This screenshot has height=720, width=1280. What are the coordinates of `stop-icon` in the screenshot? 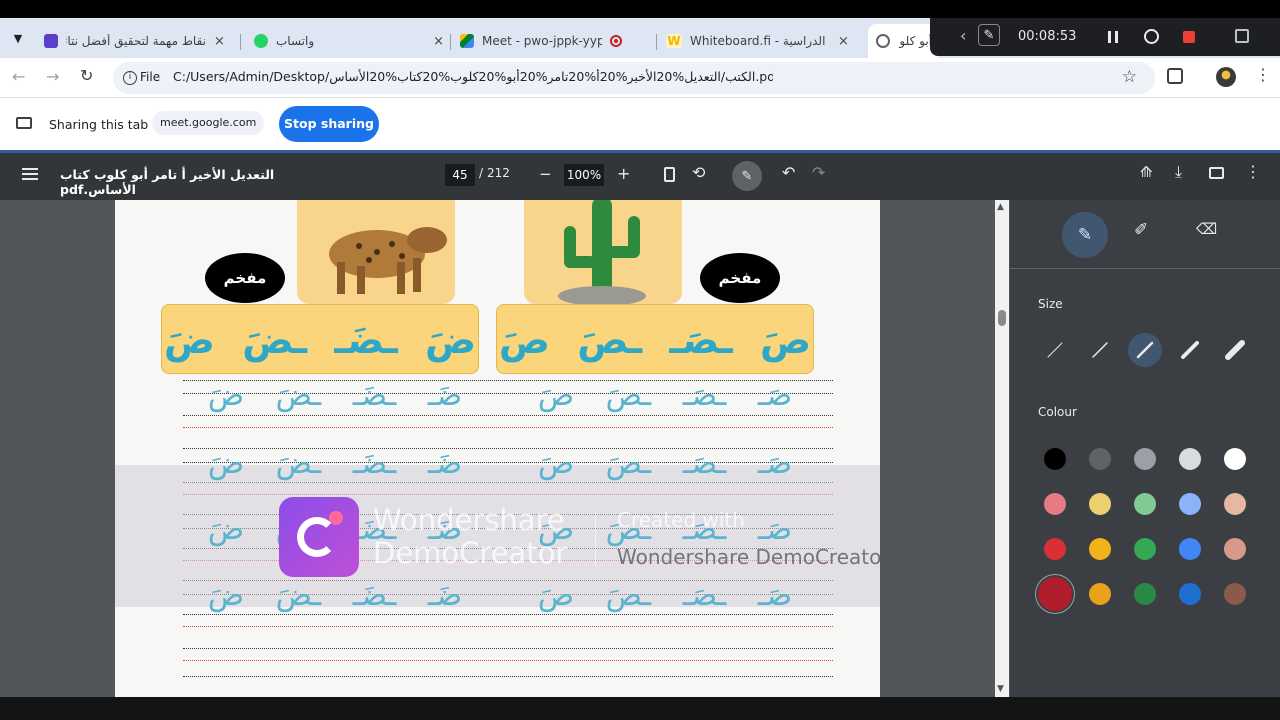 It's located at (1189, 37).